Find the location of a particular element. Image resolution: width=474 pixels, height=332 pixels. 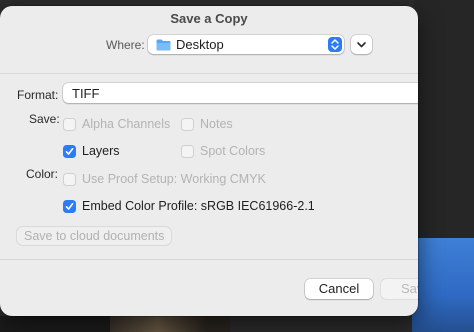

background-window is located at coordinates (444, 120).